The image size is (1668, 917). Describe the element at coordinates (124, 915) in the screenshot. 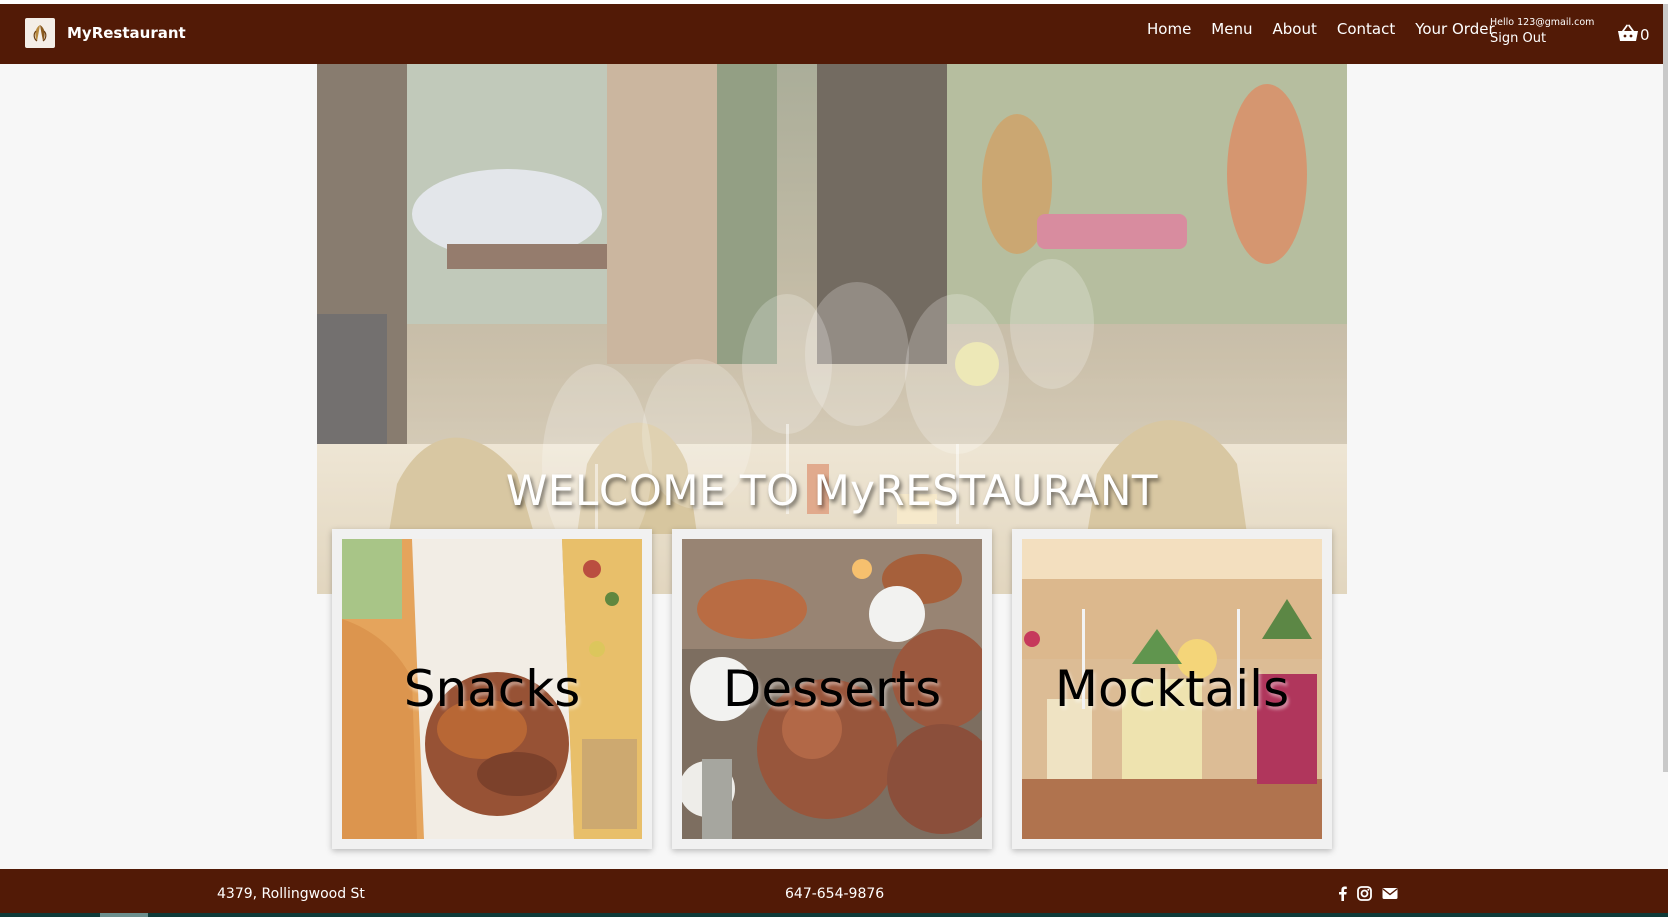

I see `horizontal-scroll-thumb` at that location.